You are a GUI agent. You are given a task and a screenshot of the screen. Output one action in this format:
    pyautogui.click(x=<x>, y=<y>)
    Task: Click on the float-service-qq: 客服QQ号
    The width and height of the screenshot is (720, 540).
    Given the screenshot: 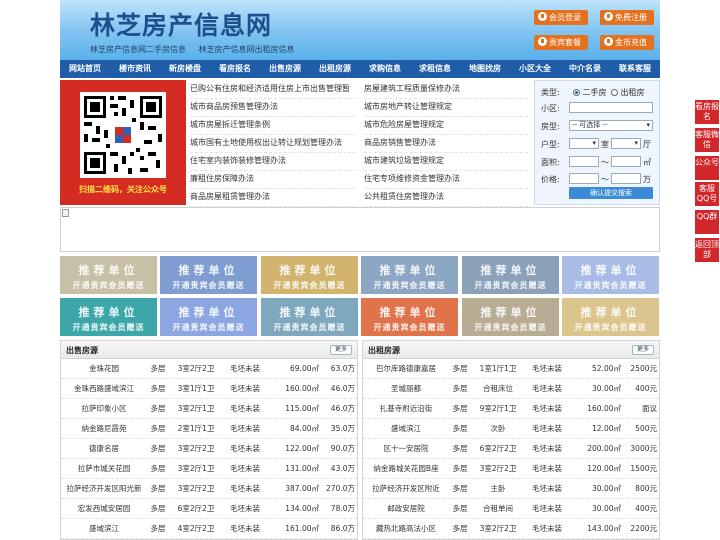 What is the action you would take?
    pyautogui.click(x=707, y=194)
    